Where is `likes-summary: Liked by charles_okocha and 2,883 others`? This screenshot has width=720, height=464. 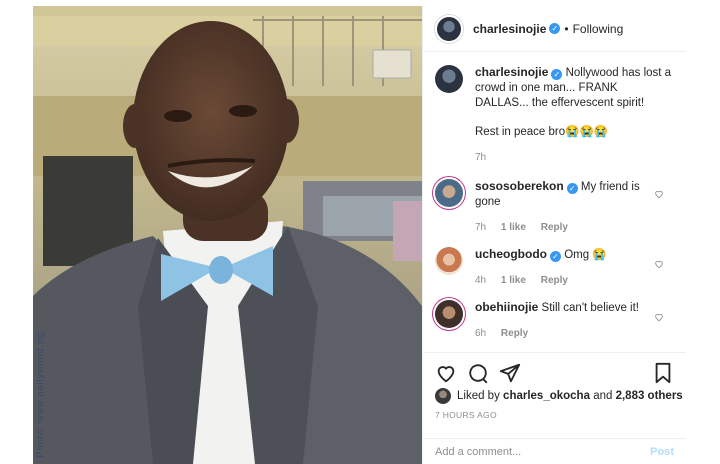
likes-summary: Liked by charles_okocha and 2,883 others is located at coordinates (559, 396).